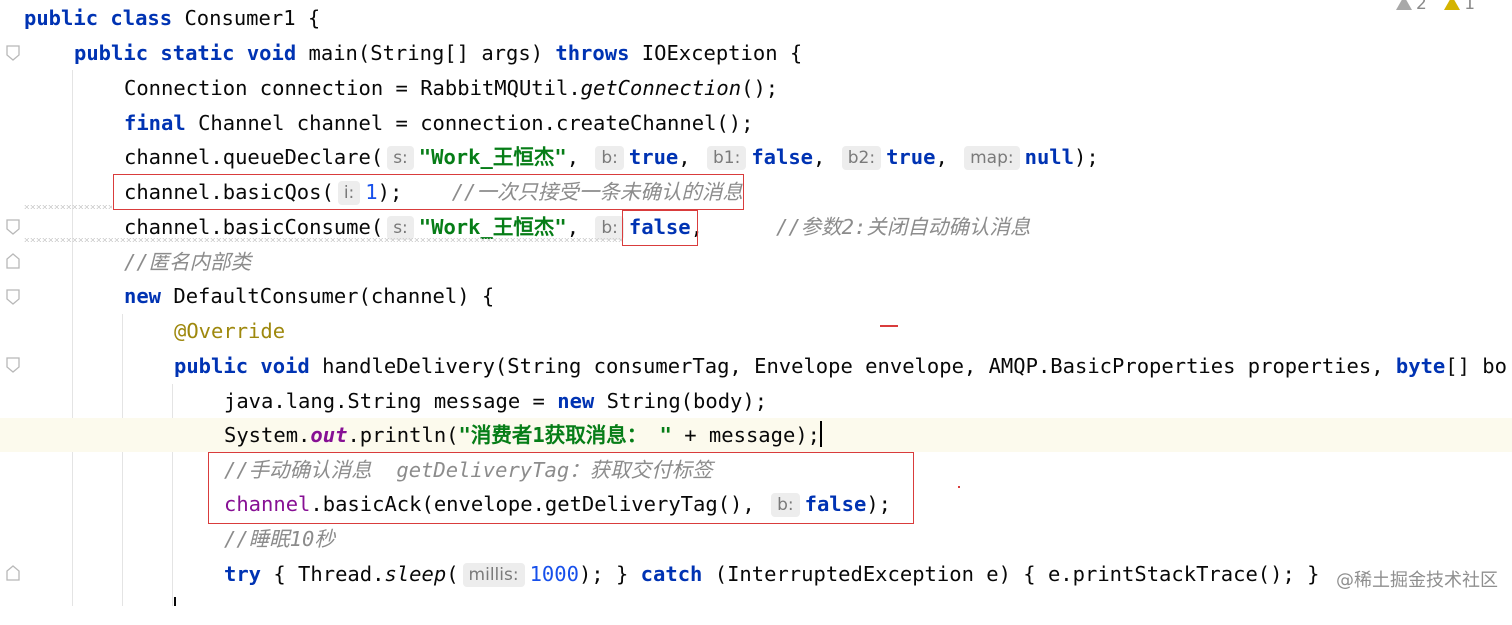 The image size is (1512, 625). I want to click on code-token: ); }, so click(603, 574).